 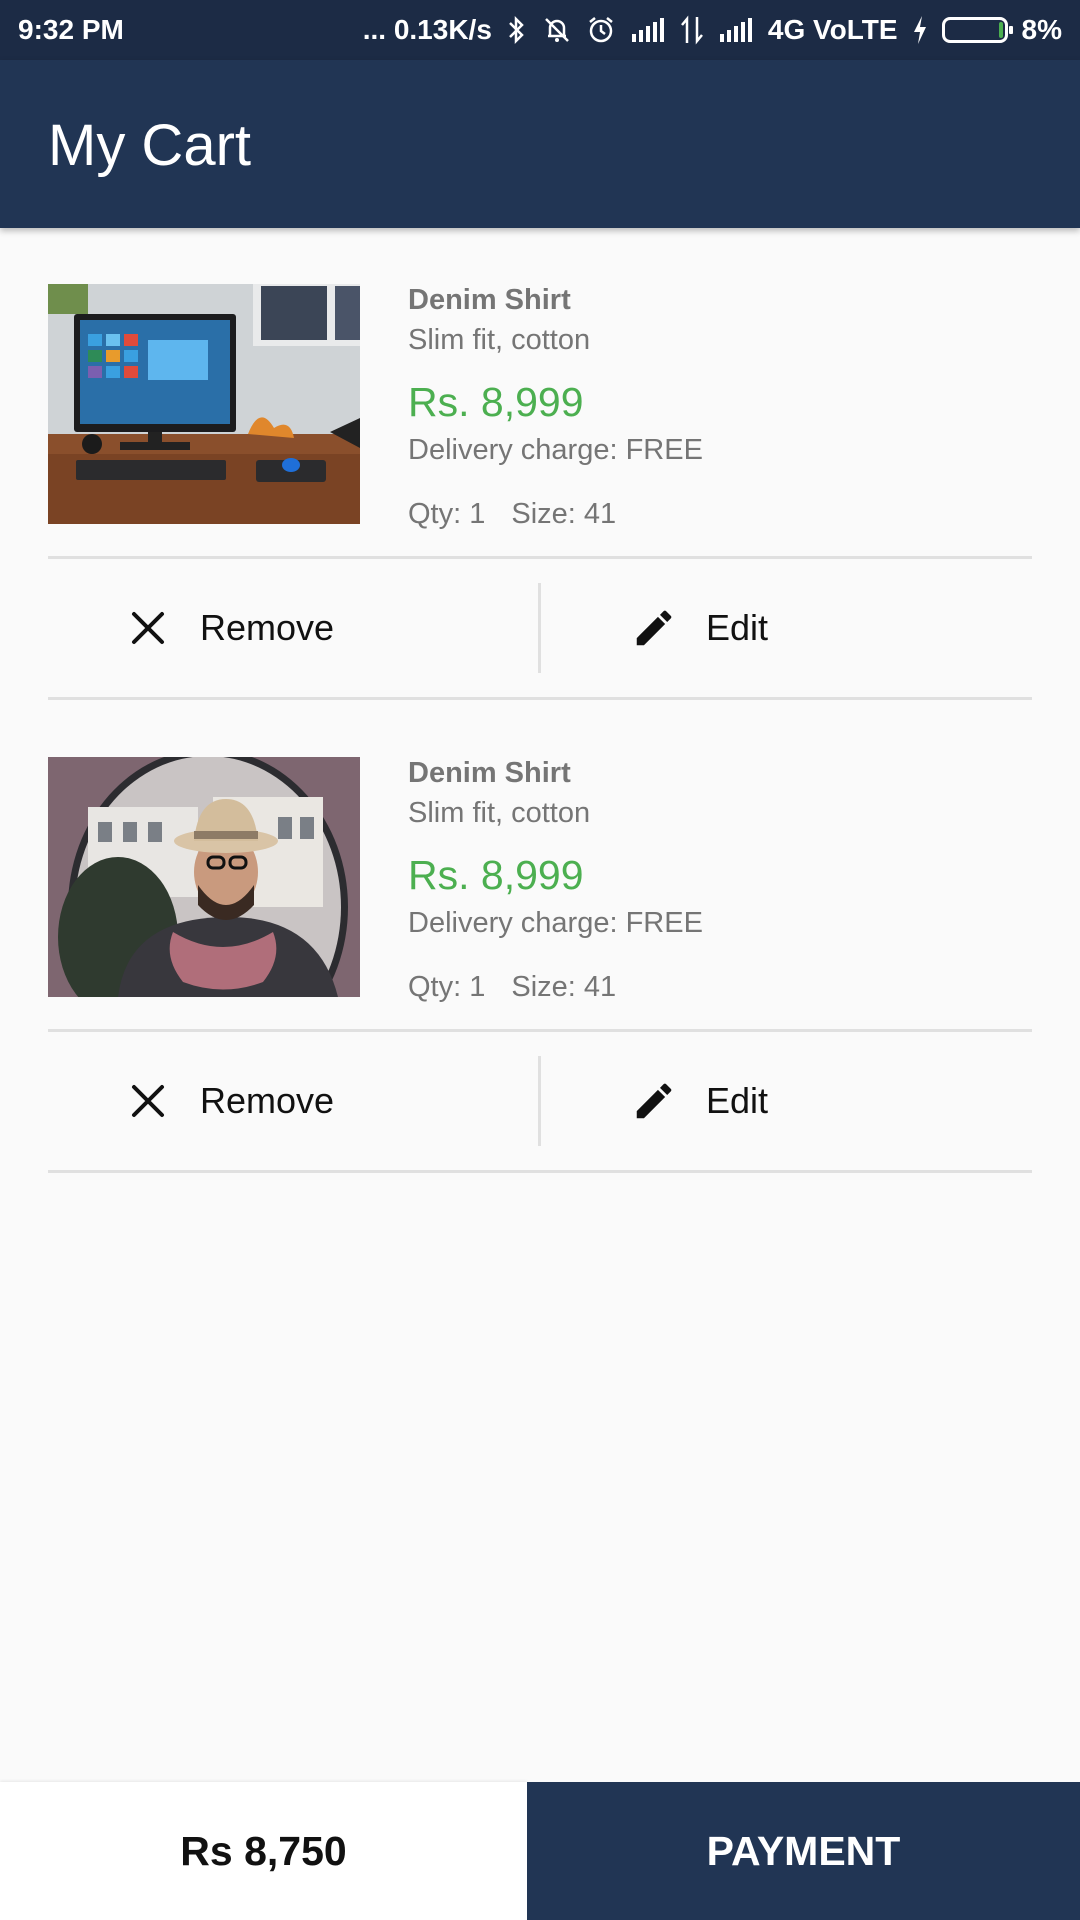 I want to click on charging-icon, so click(x=920, y=30).